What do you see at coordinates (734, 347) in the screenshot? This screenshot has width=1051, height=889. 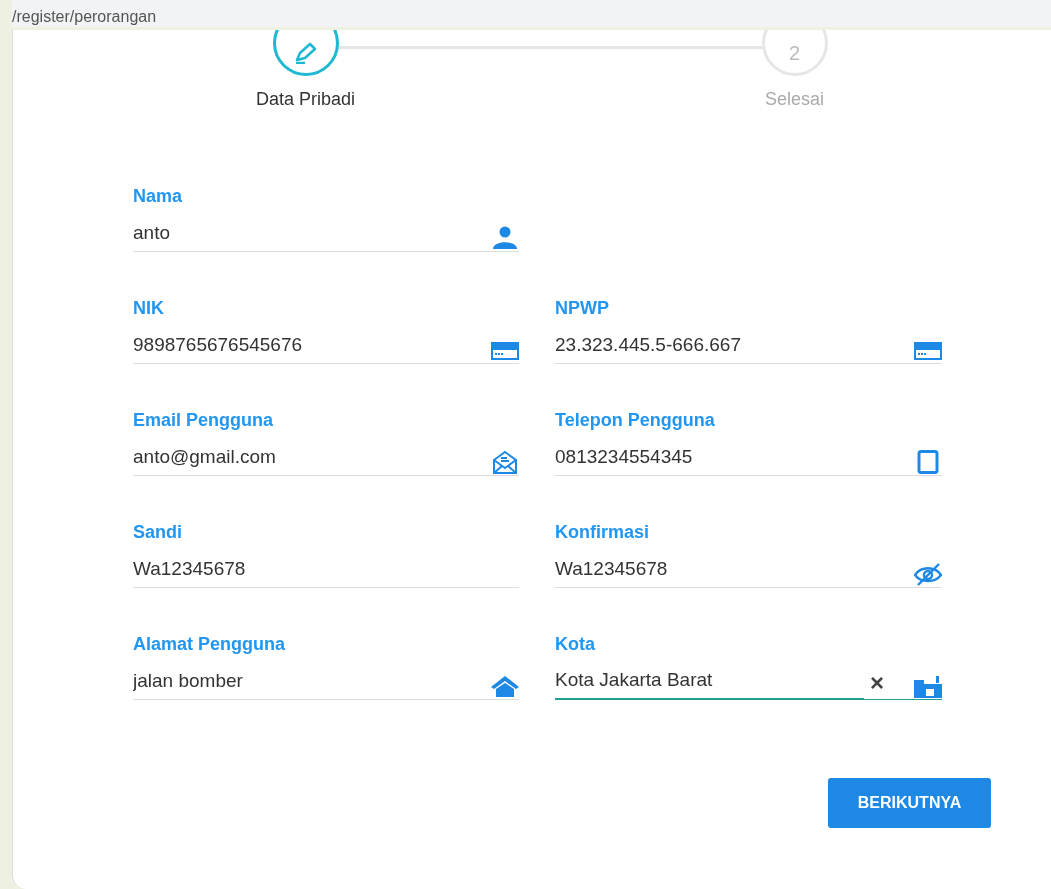 I see `input-field: 23.323.445.5-666.667` at bounding box center [734, 347].